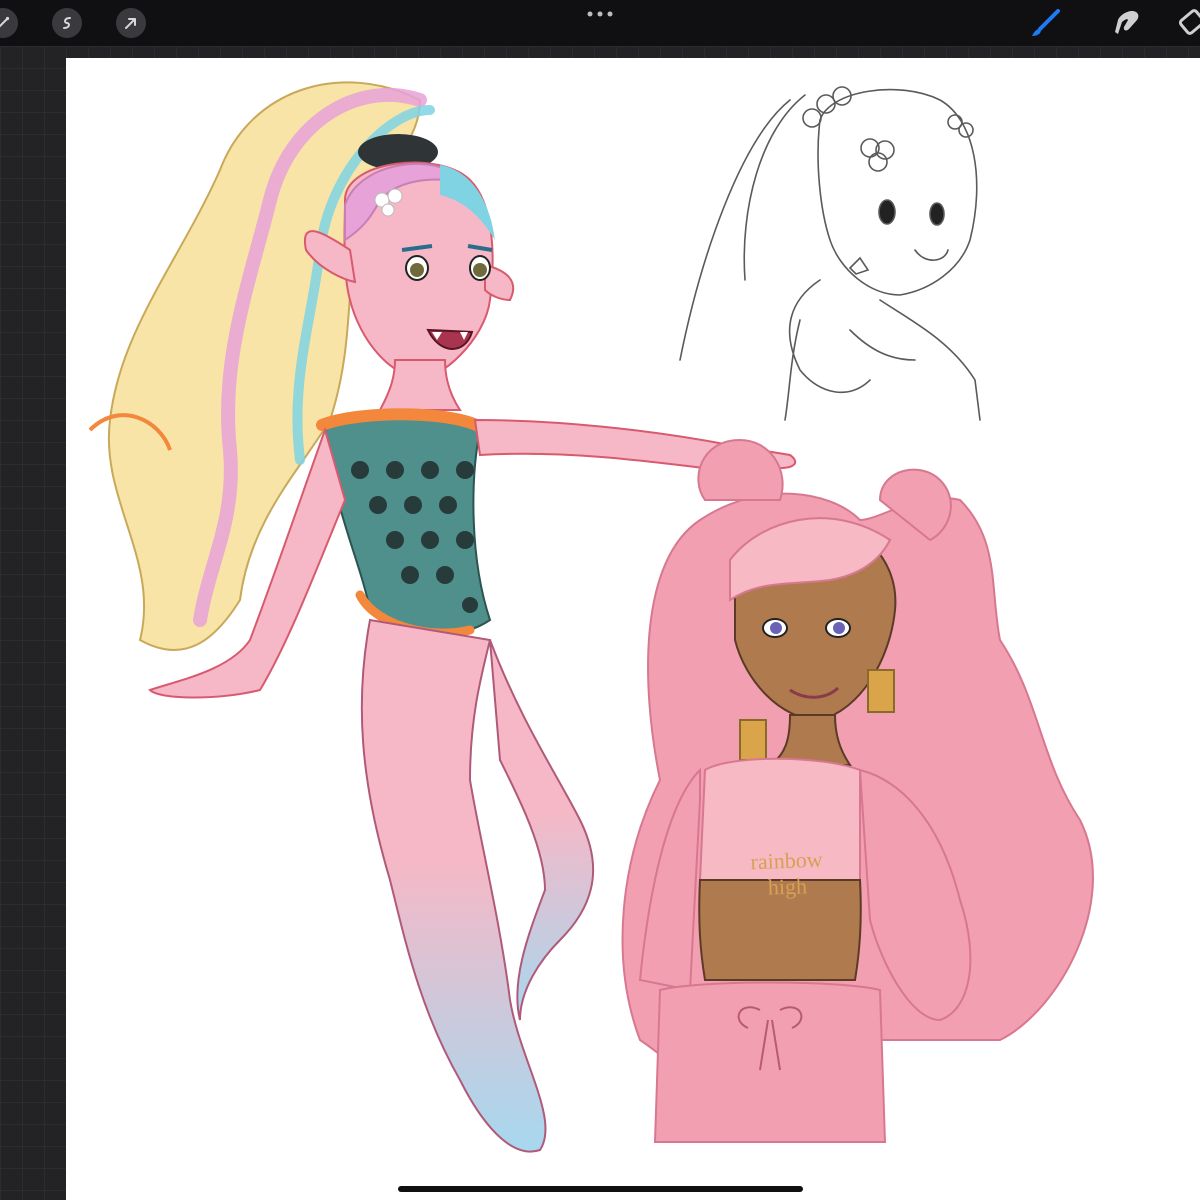 This screenshot has width=1200, height=1200. What do you see at coordinates (1045, 23) in the screenshot?
I see `brush-icon` at bounding box center [1045, 23].